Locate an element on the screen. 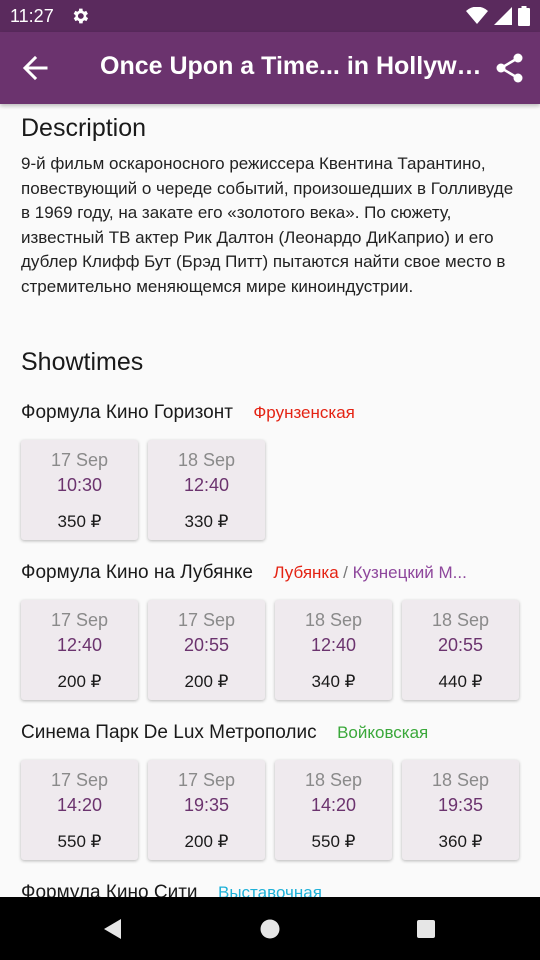  showtime-card: 17 Sep 10:30 350 ₽ is located at coordinates (79, 490).